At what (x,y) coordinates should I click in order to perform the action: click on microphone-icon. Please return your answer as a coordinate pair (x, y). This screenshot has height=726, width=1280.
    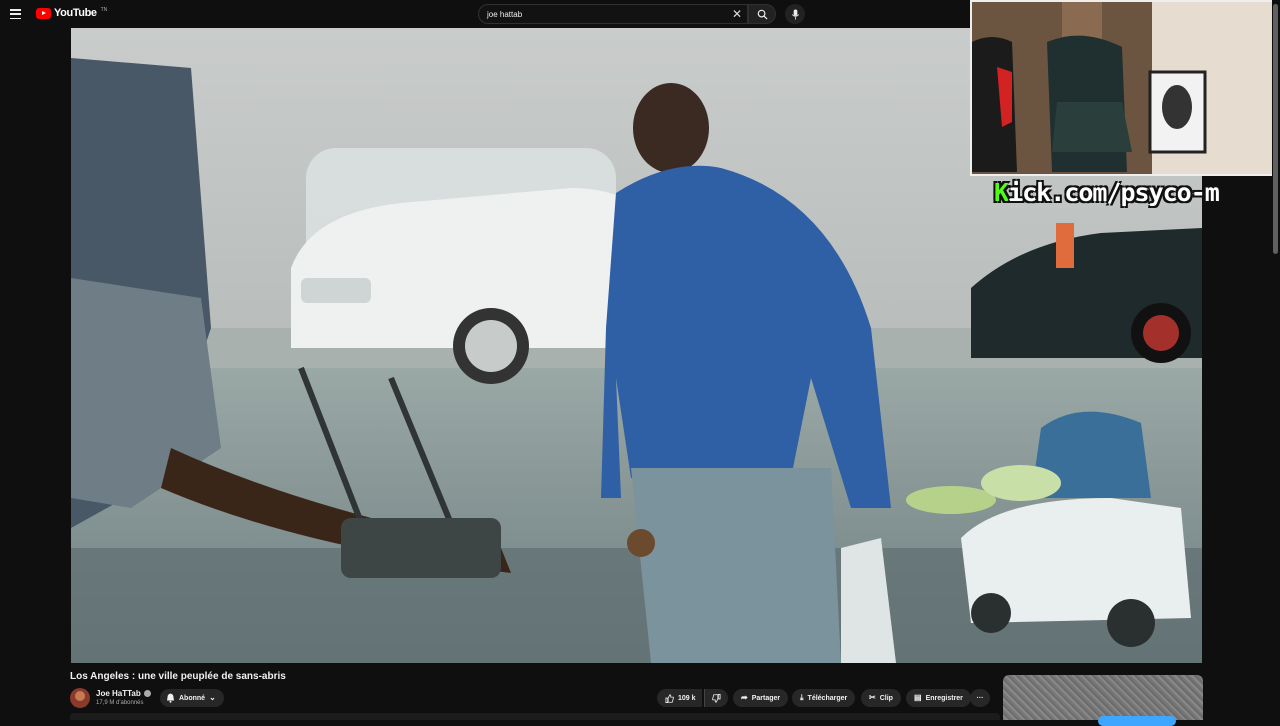
    Looking at the image, I should click on (795, 14).